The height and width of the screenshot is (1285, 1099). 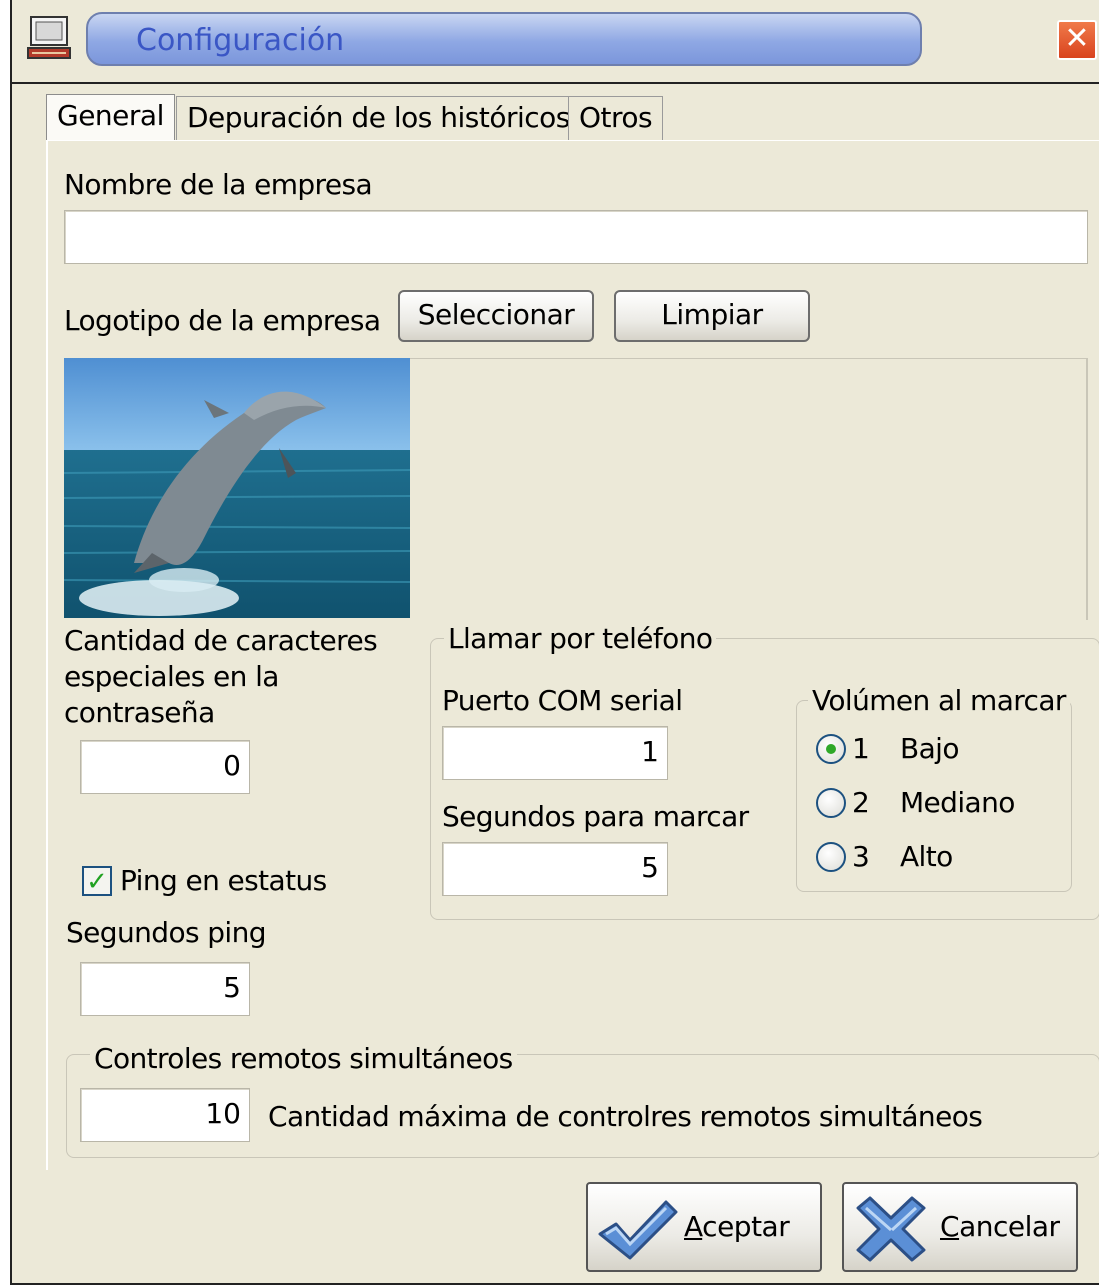 What do you see at coordinates (555, 753) in the screenshot?
I see `com-port-input: 1` at bounding box center [555, 753].